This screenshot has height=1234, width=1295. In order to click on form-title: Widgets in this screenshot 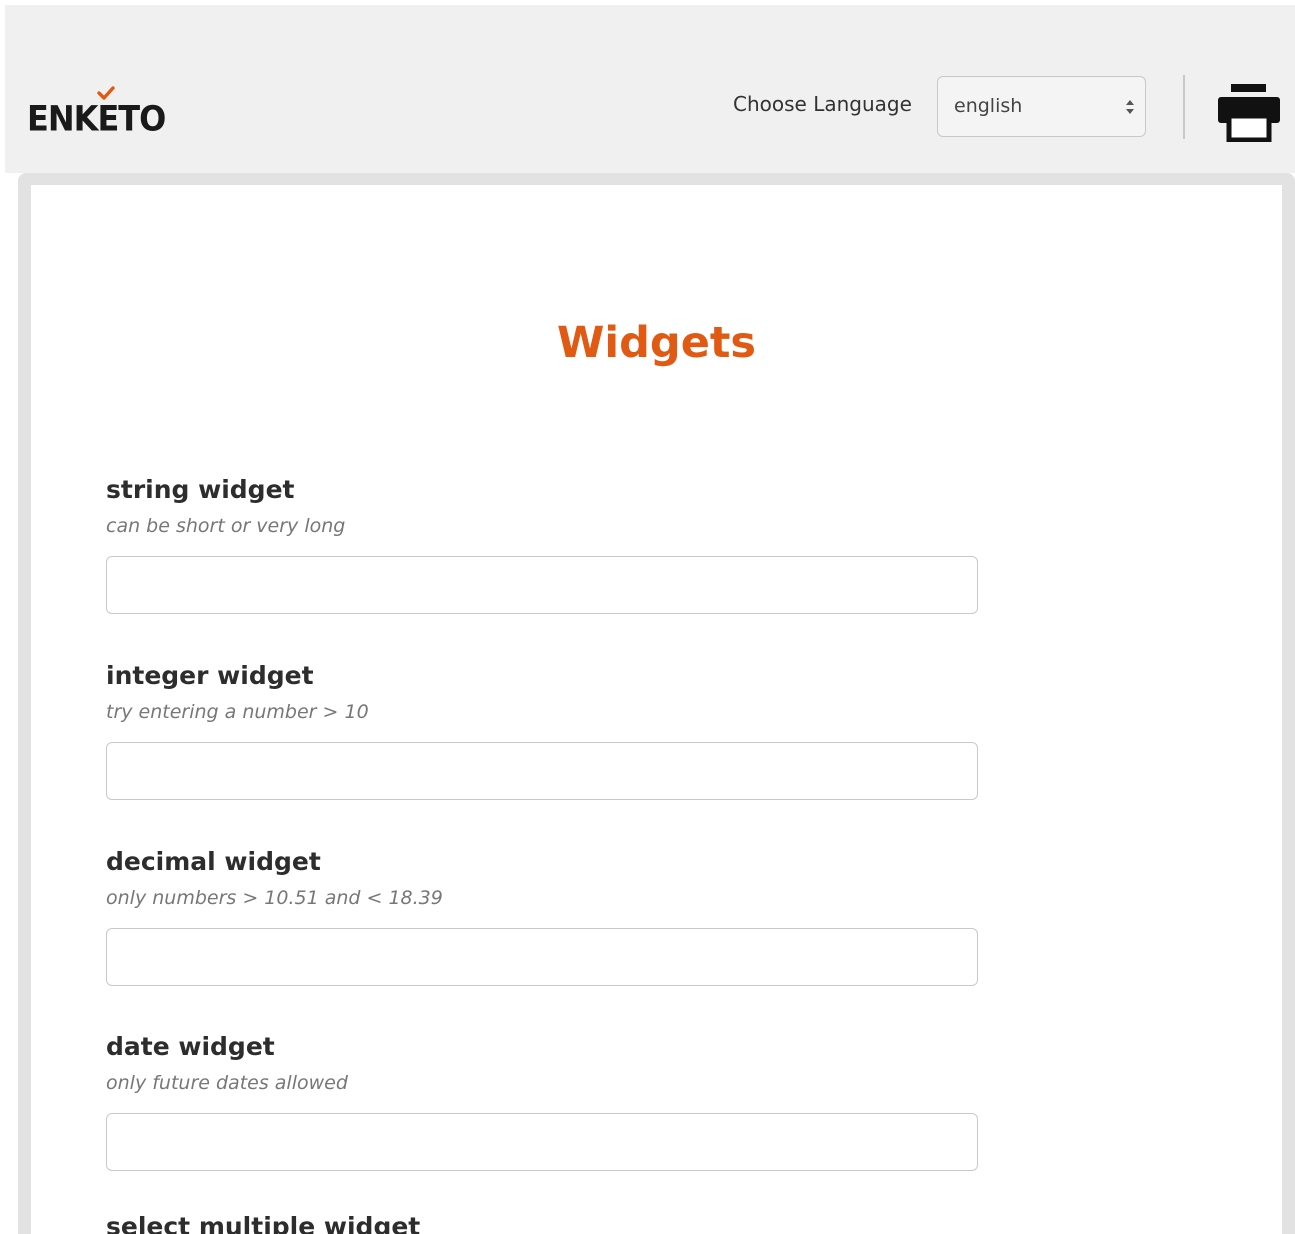, I will do `click(656, 343)`.